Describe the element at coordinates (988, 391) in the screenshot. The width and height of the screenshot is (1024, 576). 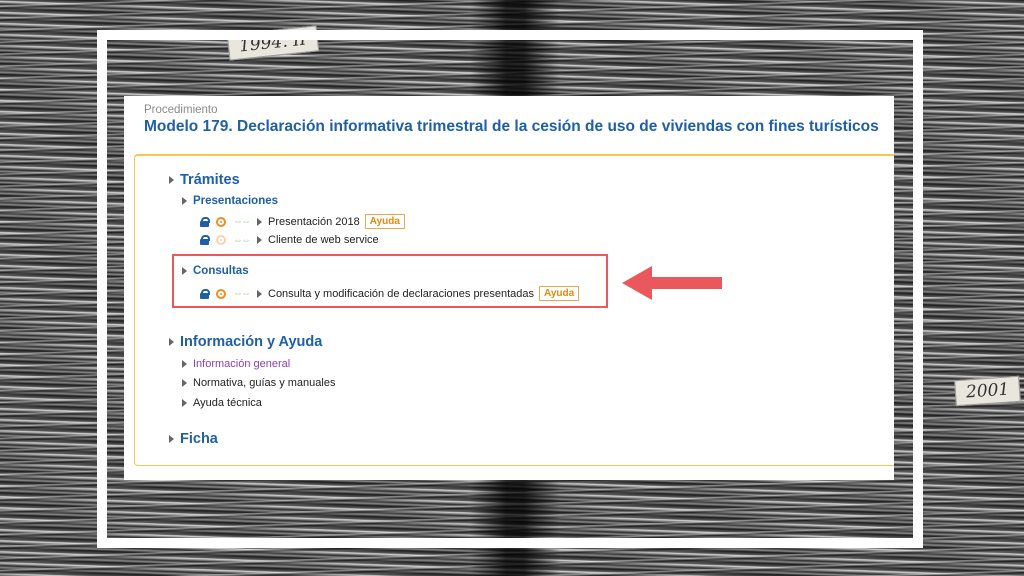
I see `background-tag: 2001` at that location.